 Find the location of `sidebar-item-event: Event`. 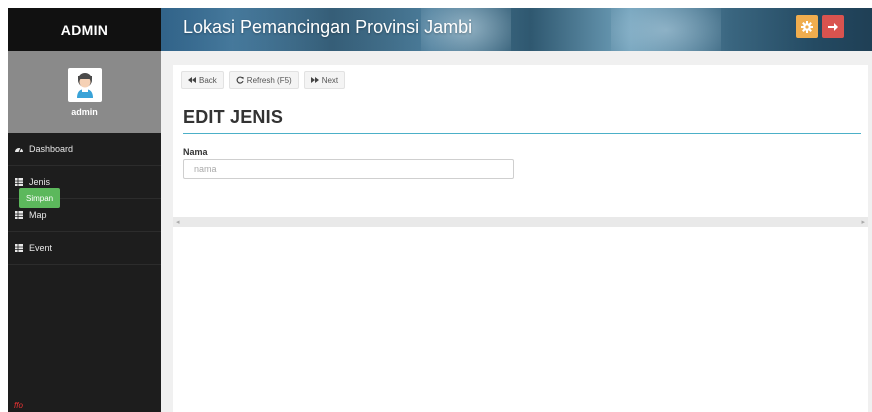

sidebar-item-event: Event is located at coordinates (84, 248).